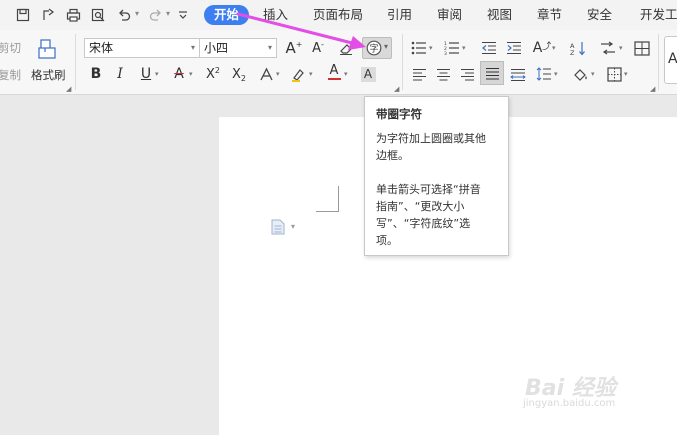 This screenshot has width=677, height=435. What do you see at coordinates (449, 15) in the screenshot?
I see `tab-review: 审阅` at bounding box center [449, 15].